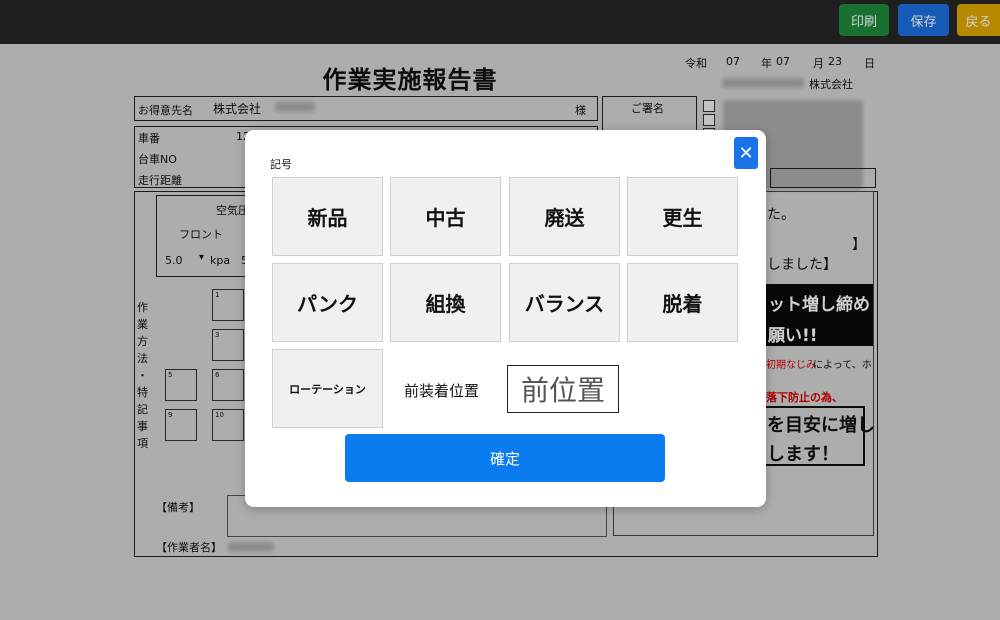  Describe the element at coordinates (445, 216) in the screenshot. I see `symbol-button-used: 中古` at that location.